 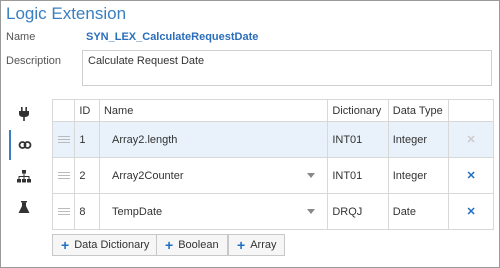 I want to click on row-id: 2, so click(x=87, y=175).